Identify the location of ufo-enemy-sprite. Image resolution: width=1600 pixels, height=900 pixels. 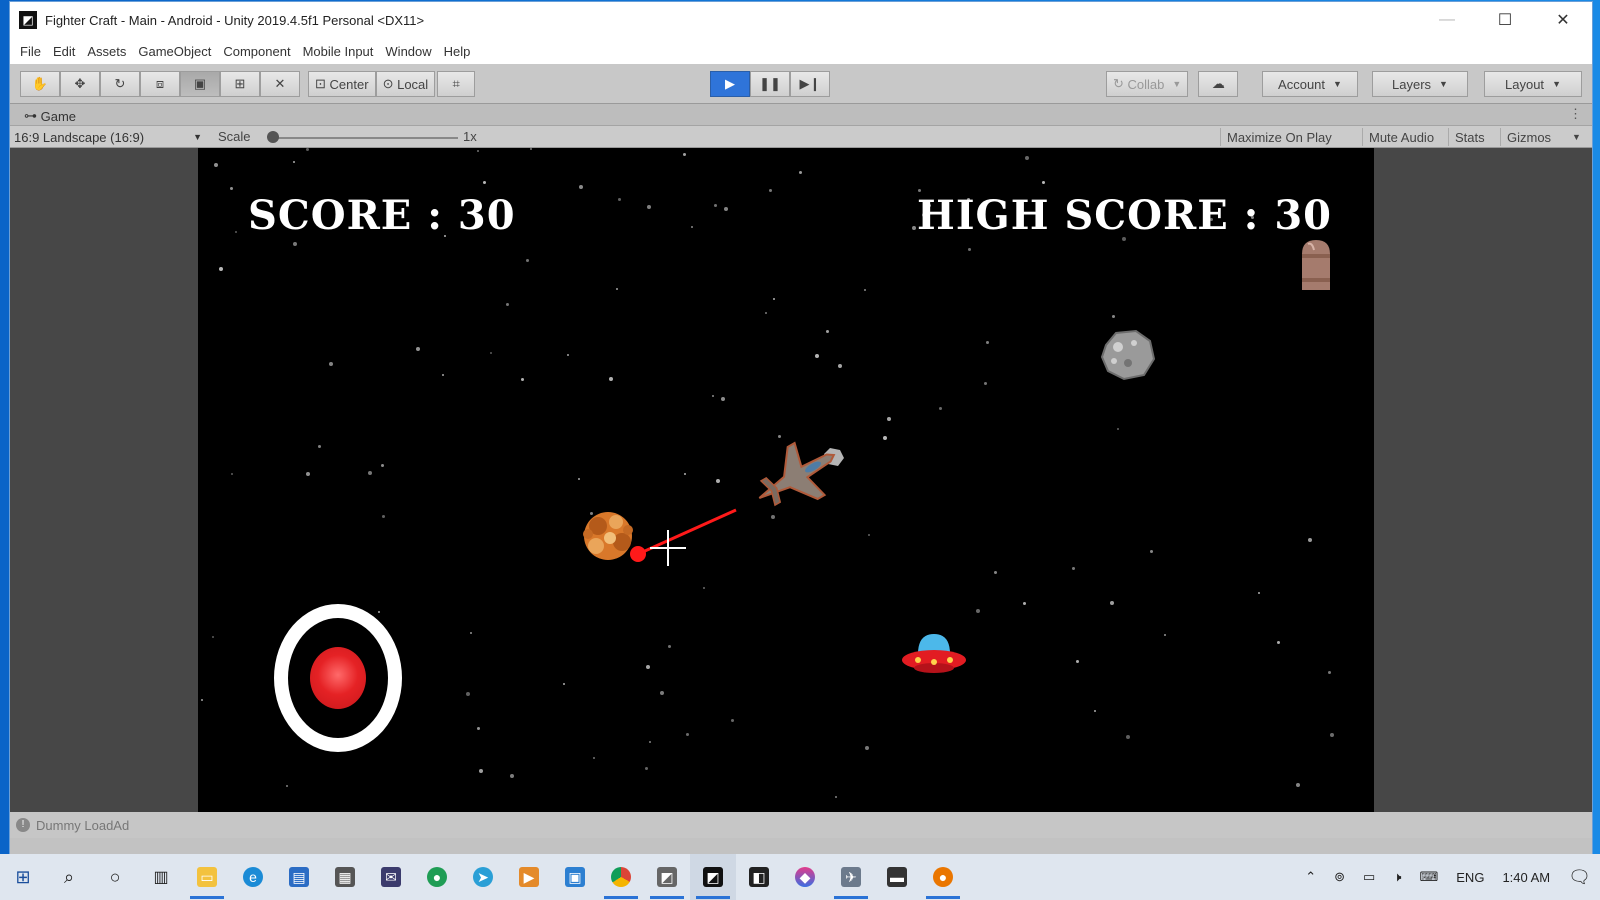
(934, 653).